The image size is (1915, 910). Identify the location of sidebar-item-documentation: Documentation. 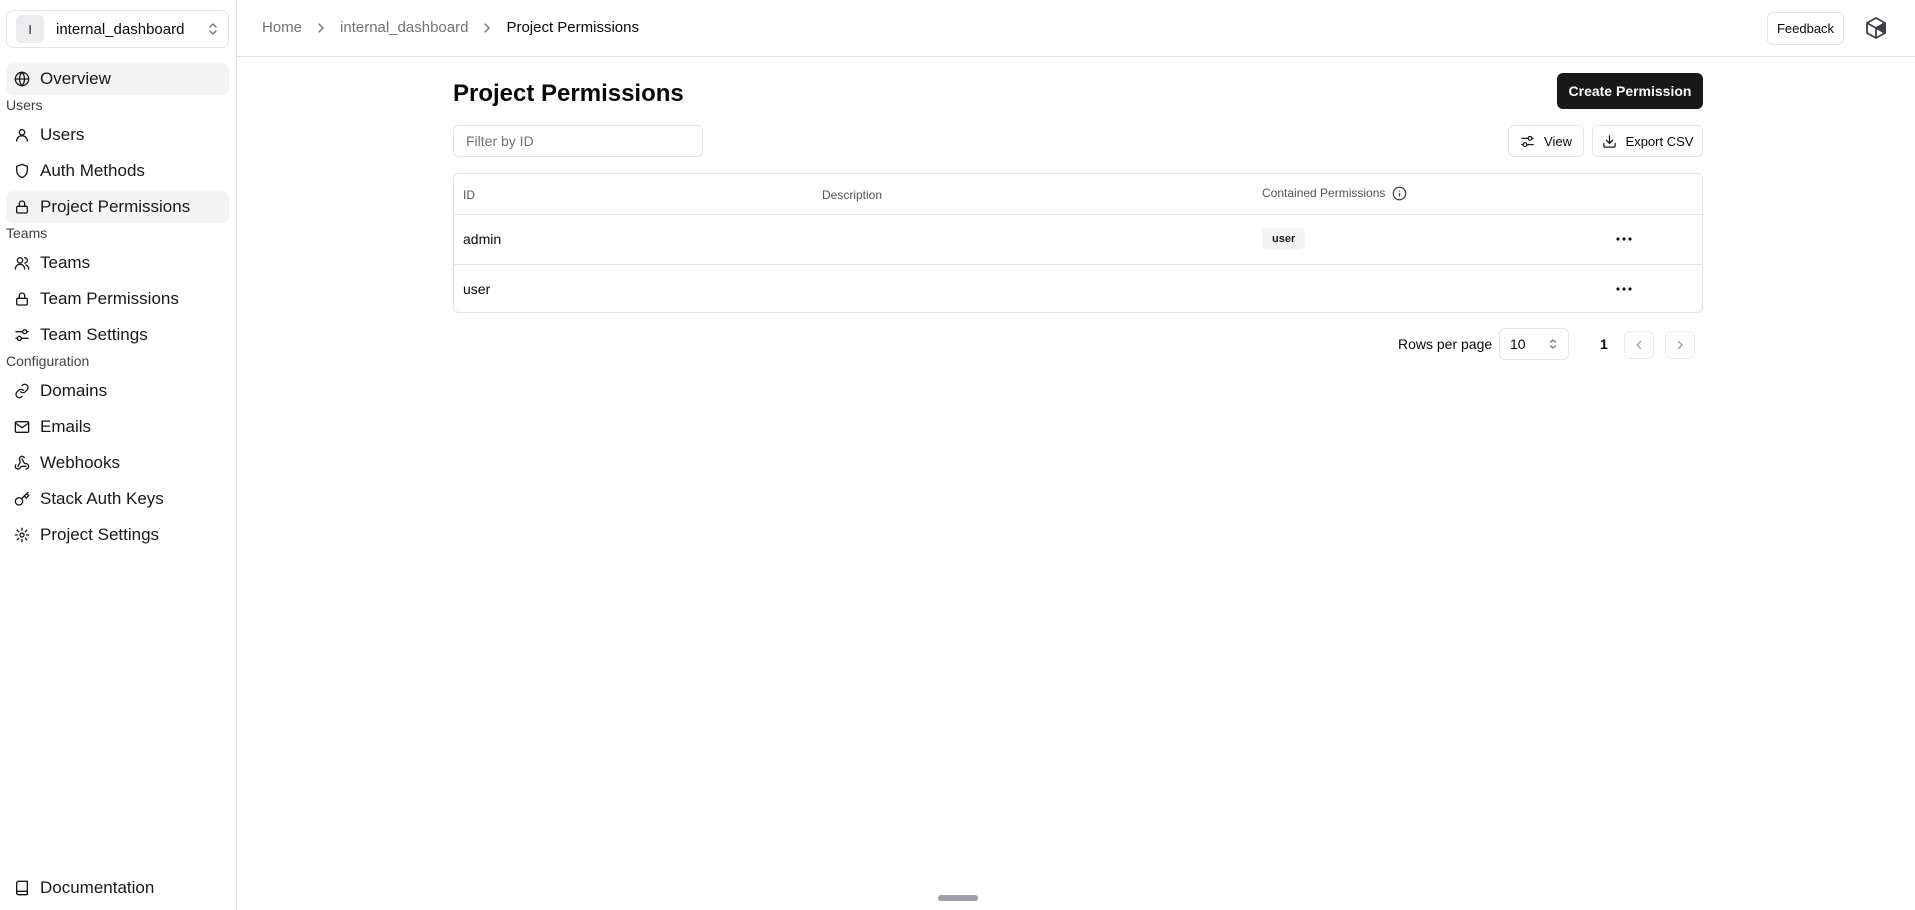
(117, 888).